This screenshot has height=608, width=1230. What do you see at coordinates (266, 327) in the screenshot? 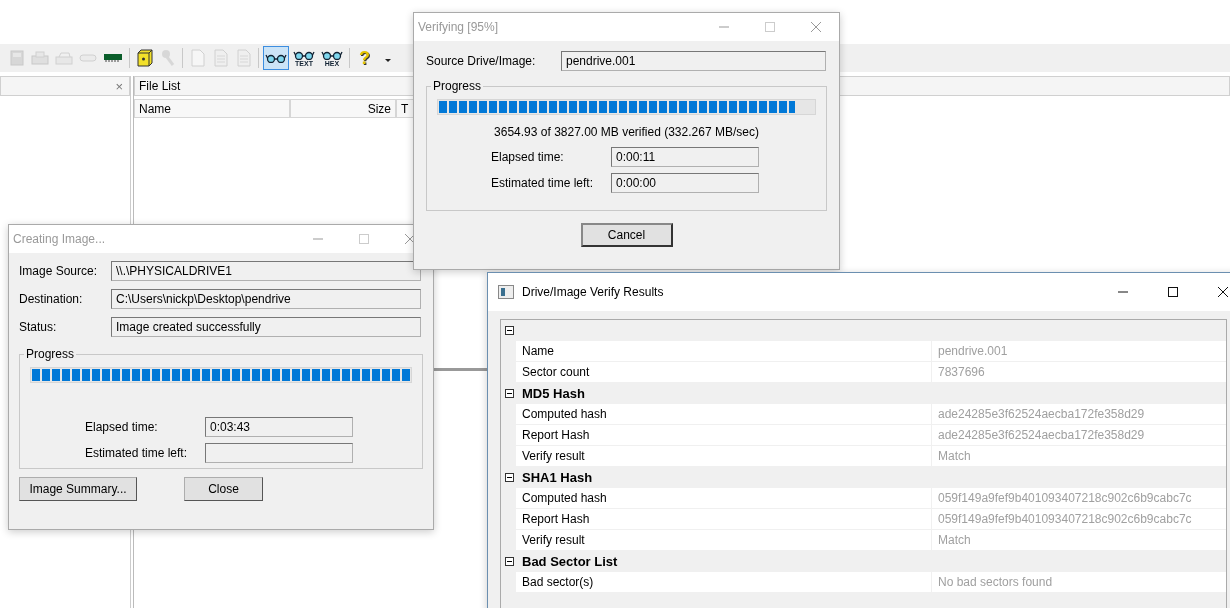
I see `text-field: Image created successfully` at bounding box center [266, 327].